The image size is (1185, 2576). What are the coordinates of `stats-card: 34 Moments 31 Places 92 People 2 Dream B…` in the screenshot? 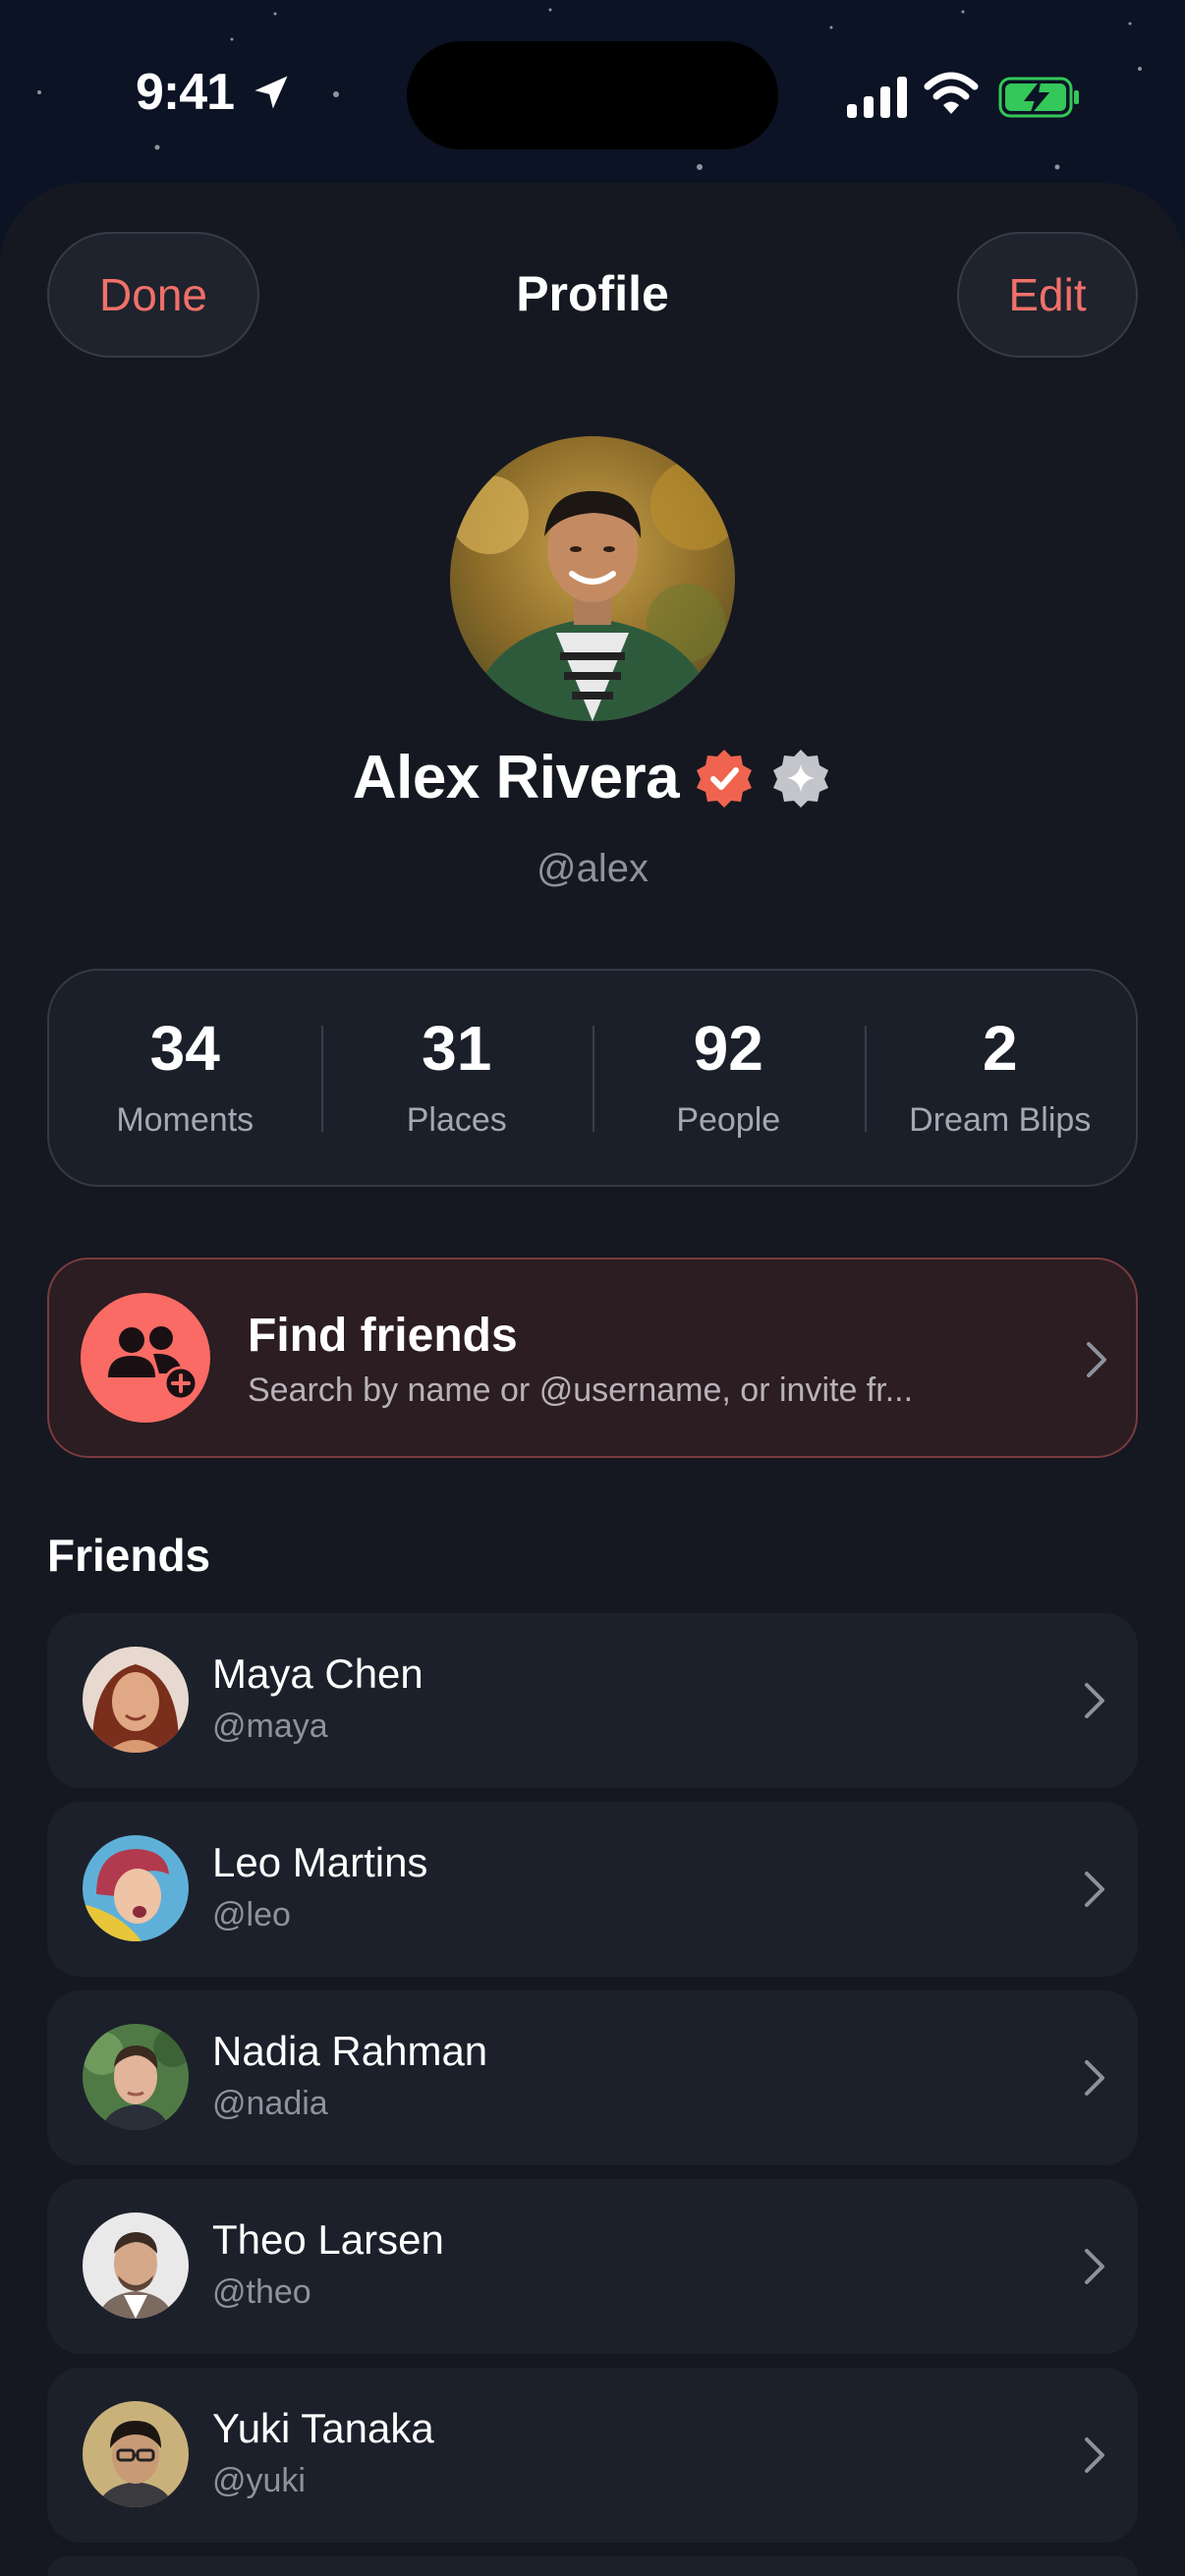 It's located at (592, 1078).